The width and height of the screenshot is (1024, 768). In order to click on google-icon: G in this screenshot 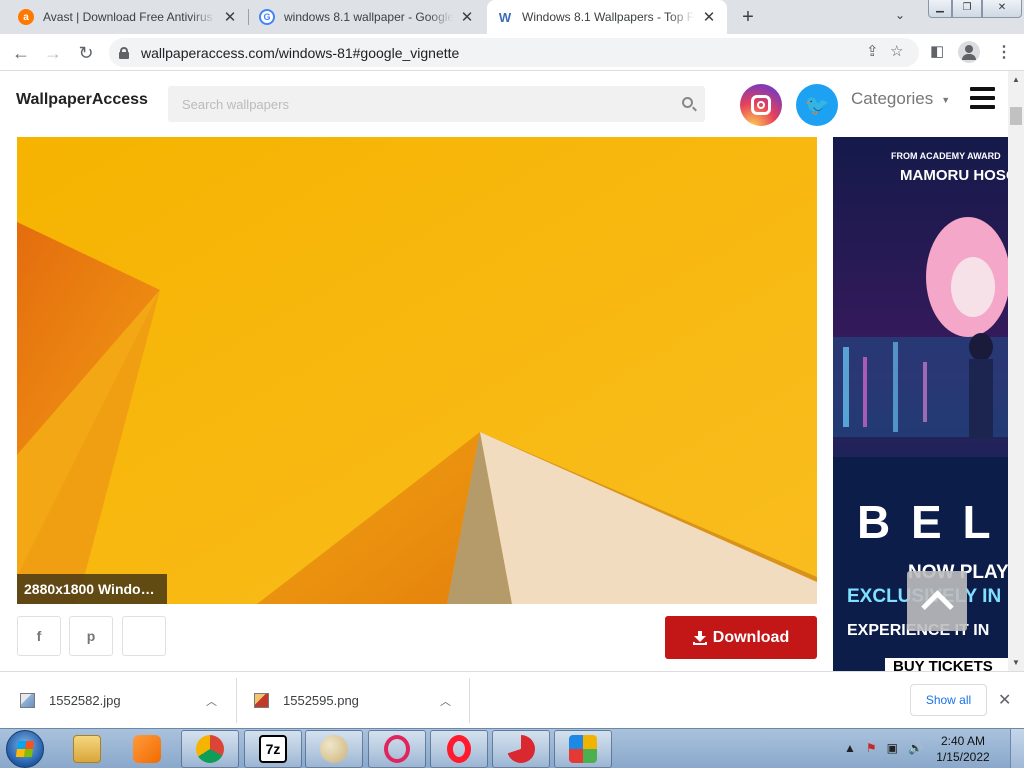, I will do `click(267, 17)`.